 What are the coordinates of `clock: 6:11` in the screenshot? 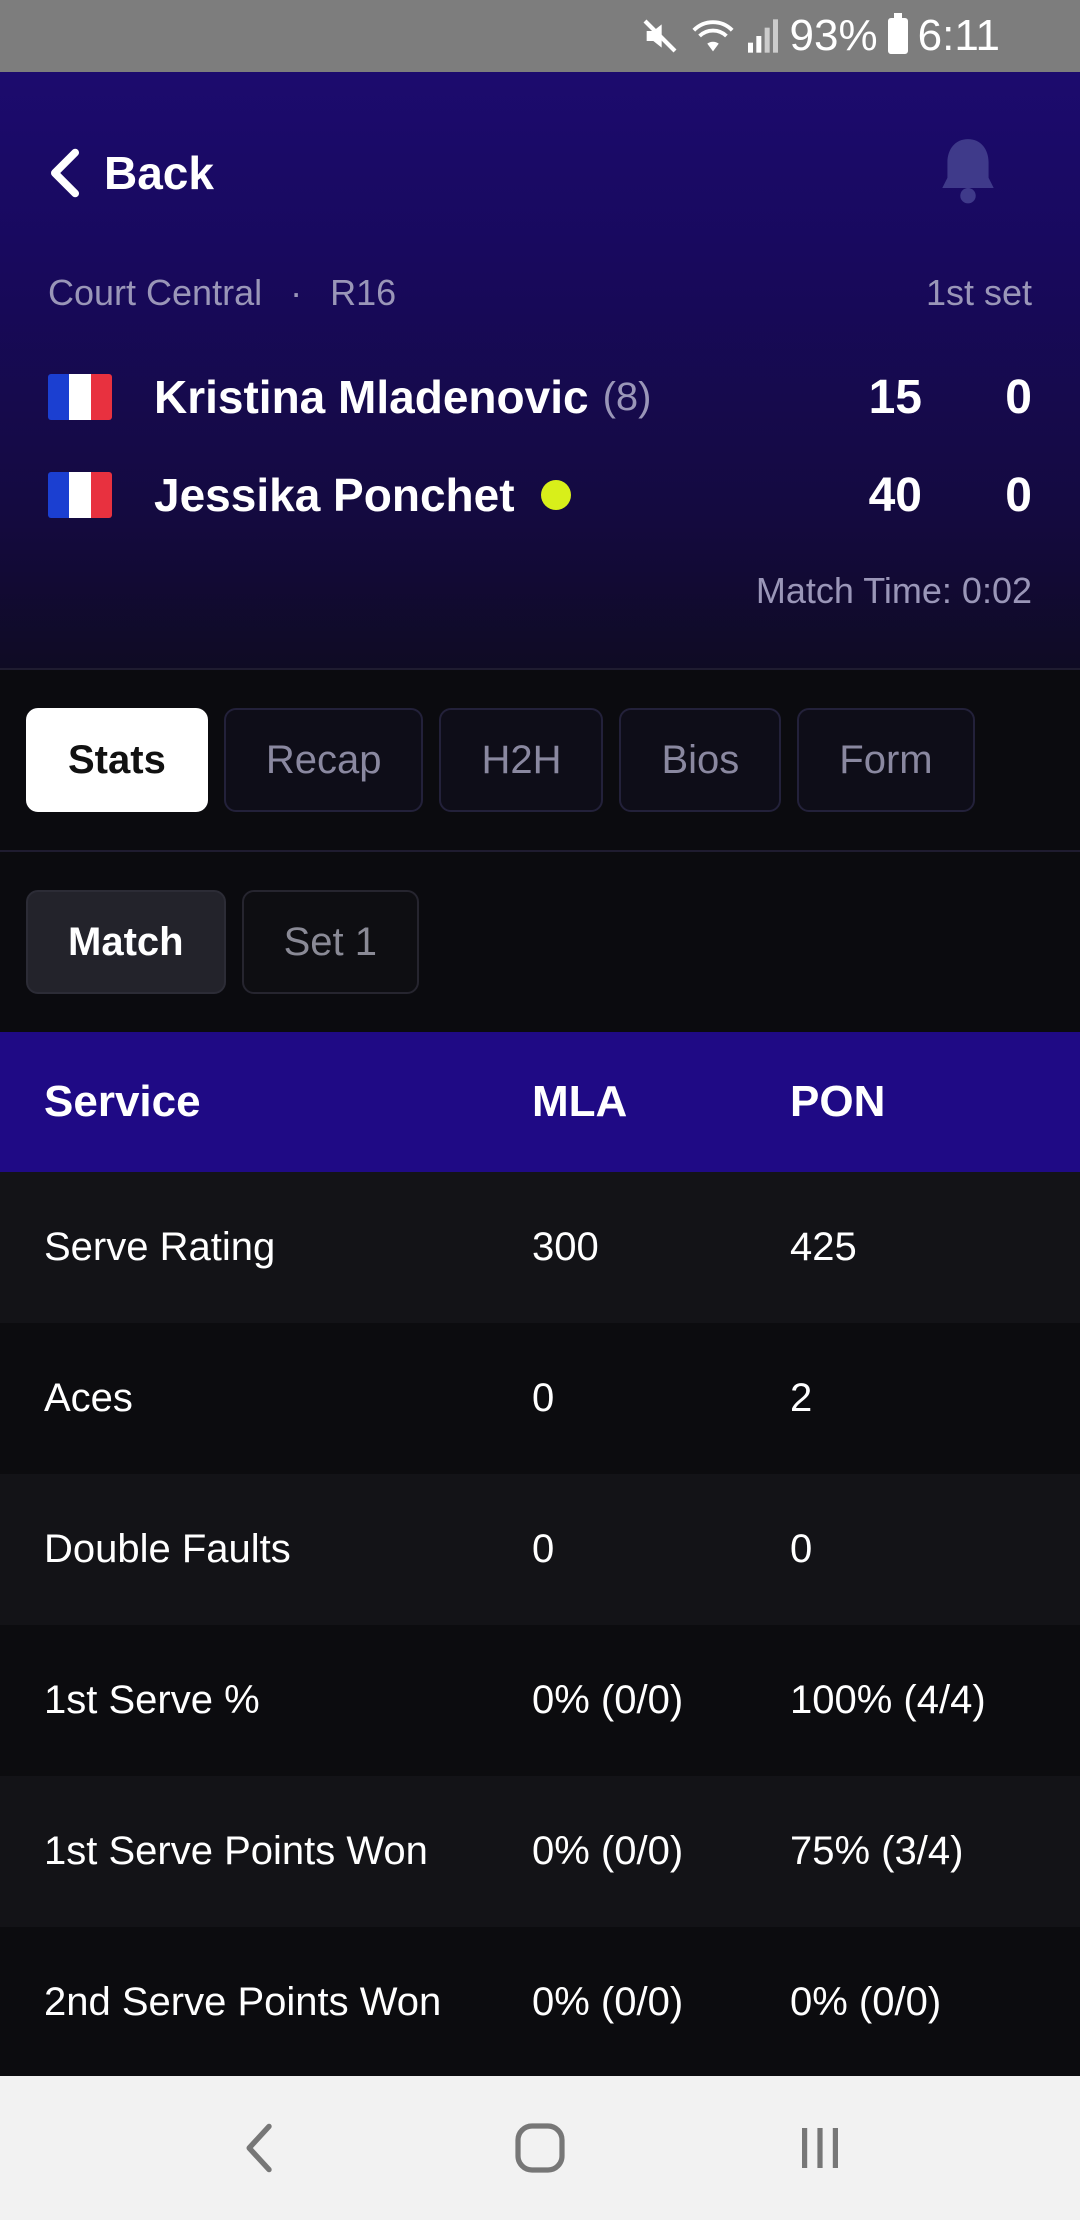 It's located at (958, 35).